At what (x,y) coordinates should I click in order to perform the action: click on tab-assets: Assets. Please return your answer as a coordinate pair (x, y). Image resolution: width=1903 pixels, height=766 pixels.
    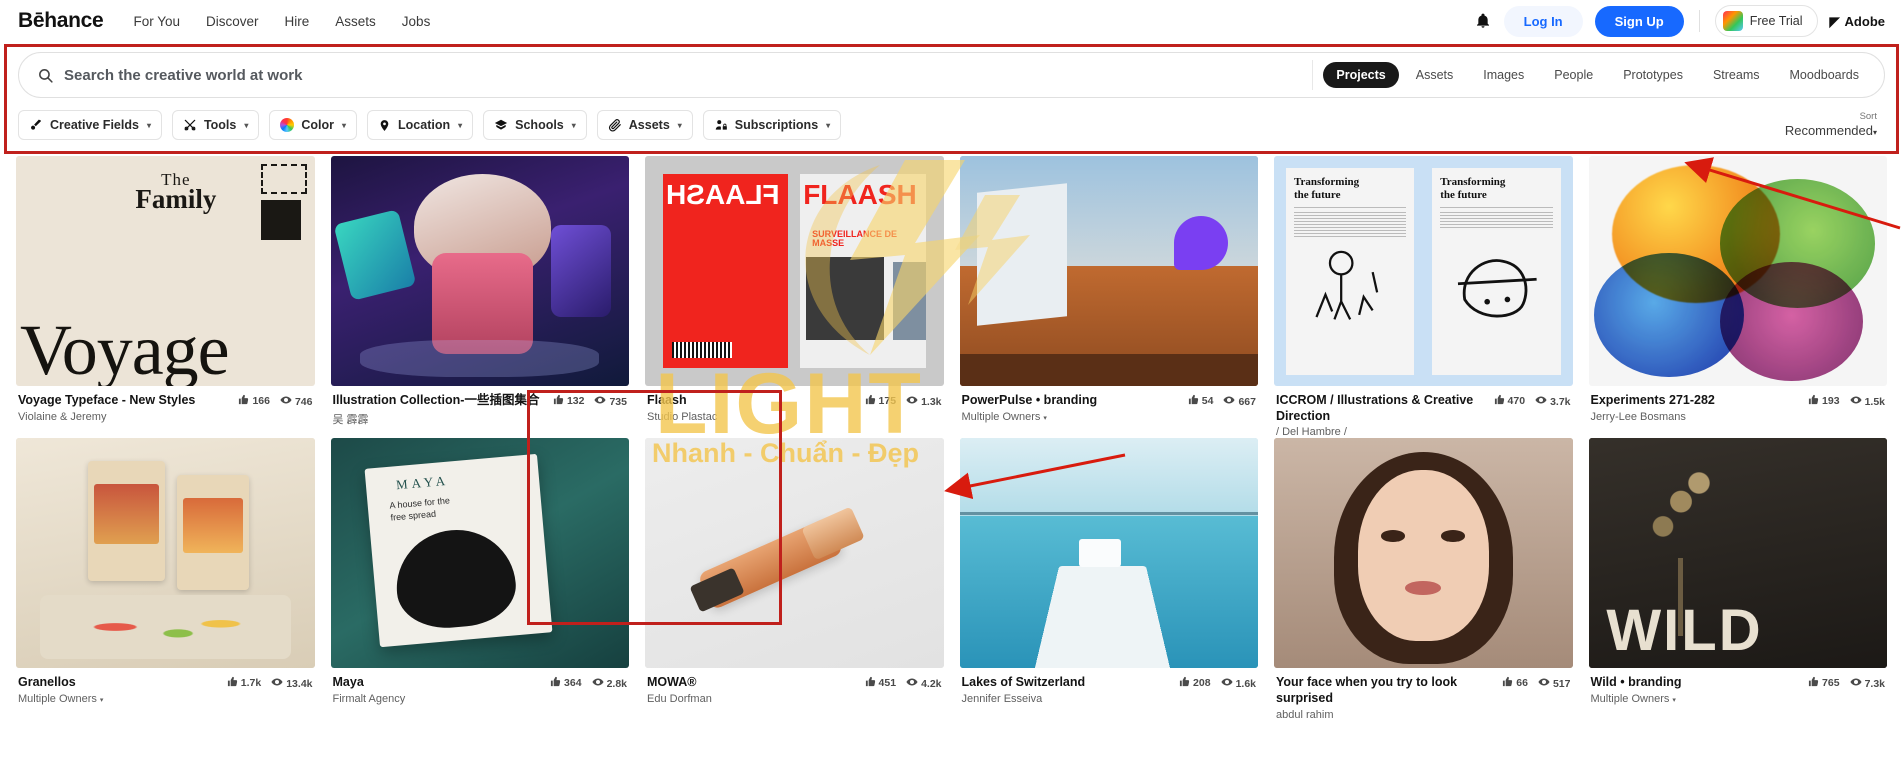
    Looking at the image, I should click on (1435, 75).